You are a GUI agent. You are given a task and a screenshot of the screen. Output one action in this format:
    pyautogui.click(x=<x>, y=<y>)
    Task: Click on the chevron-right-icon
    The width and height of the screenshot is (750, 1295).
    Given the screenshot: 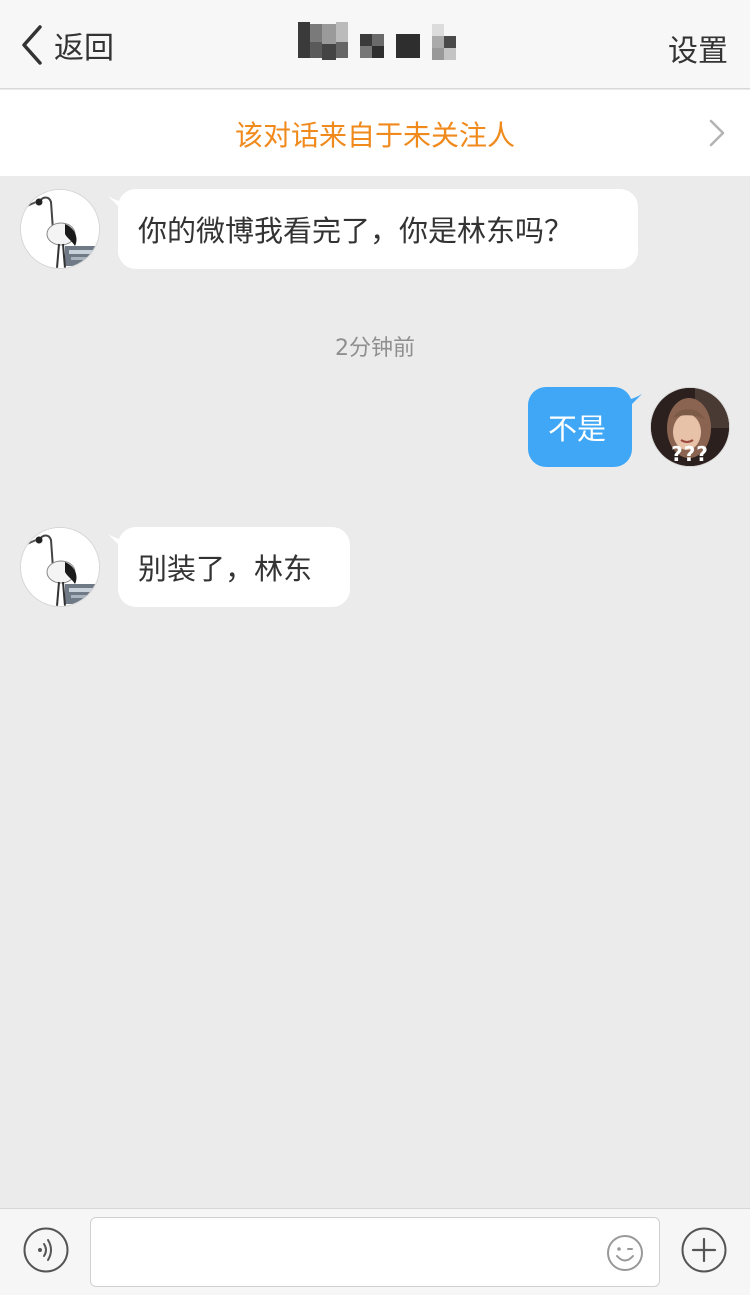 What is the action you would take?
    pyautogui.click(x=717, y=133)
    